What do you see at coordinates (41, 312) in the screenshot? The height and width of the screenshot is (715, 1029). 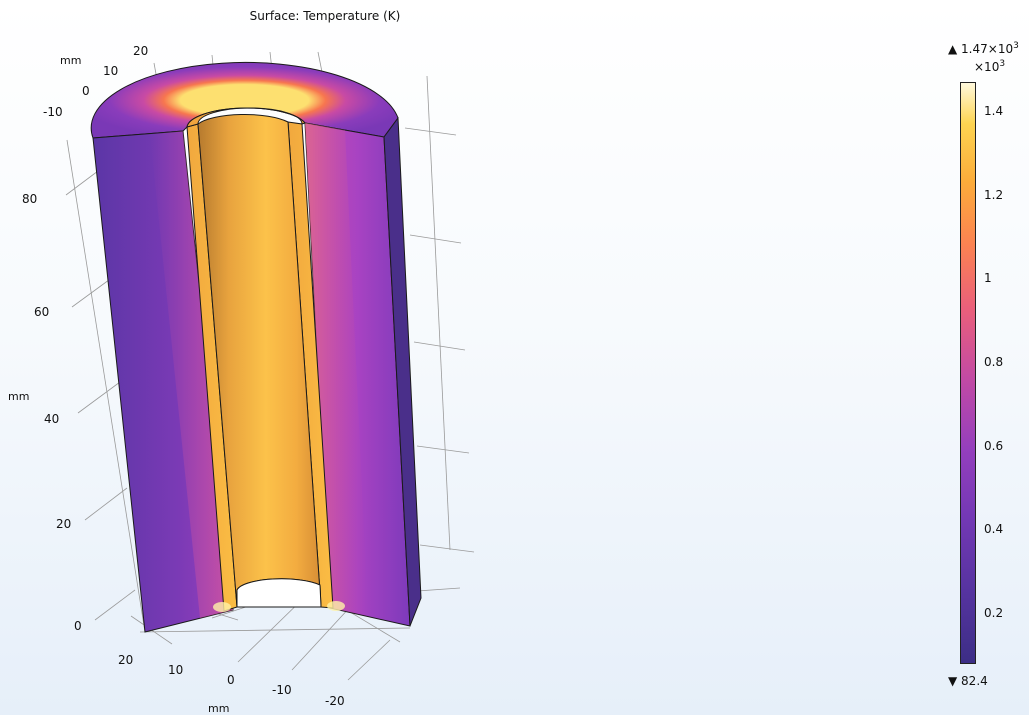 I see `z-tick-60: 60` at bounding box center [41, 312].